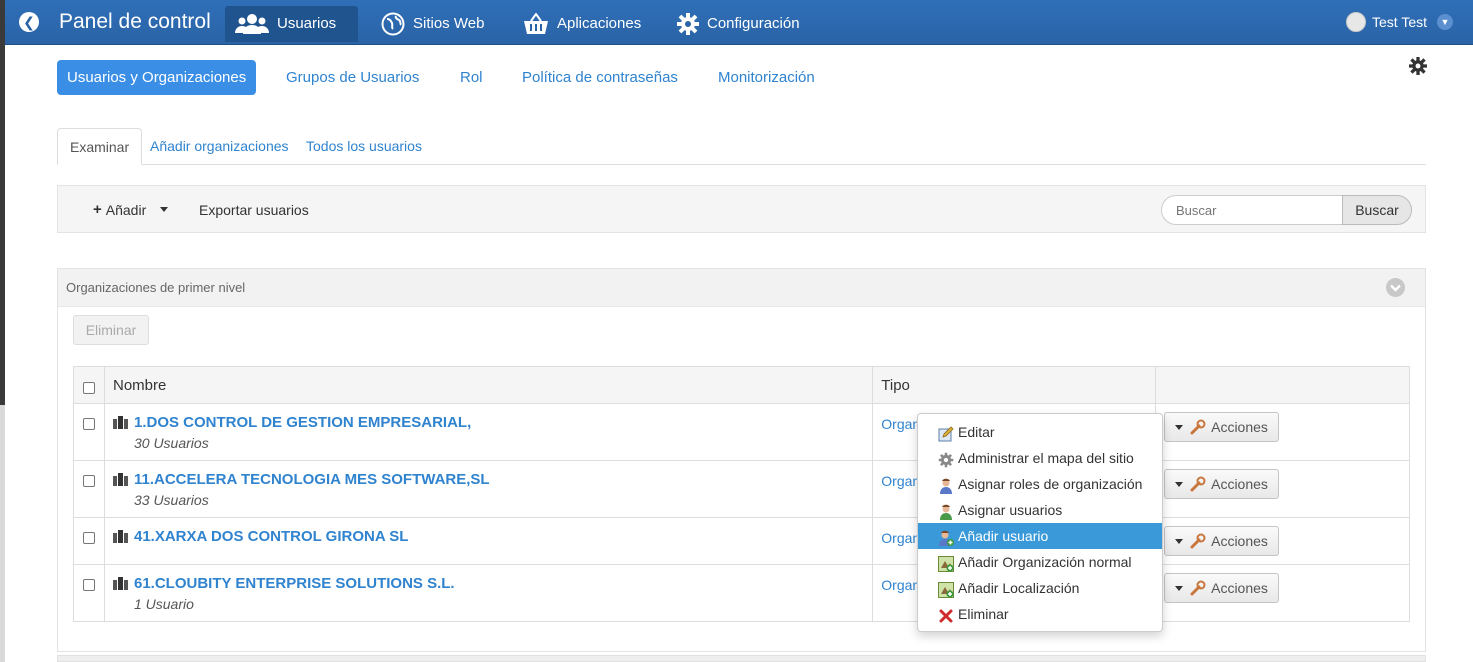 This screenshot has width=1473, height=662. I want to click on gear-icon, so click(688, 24).